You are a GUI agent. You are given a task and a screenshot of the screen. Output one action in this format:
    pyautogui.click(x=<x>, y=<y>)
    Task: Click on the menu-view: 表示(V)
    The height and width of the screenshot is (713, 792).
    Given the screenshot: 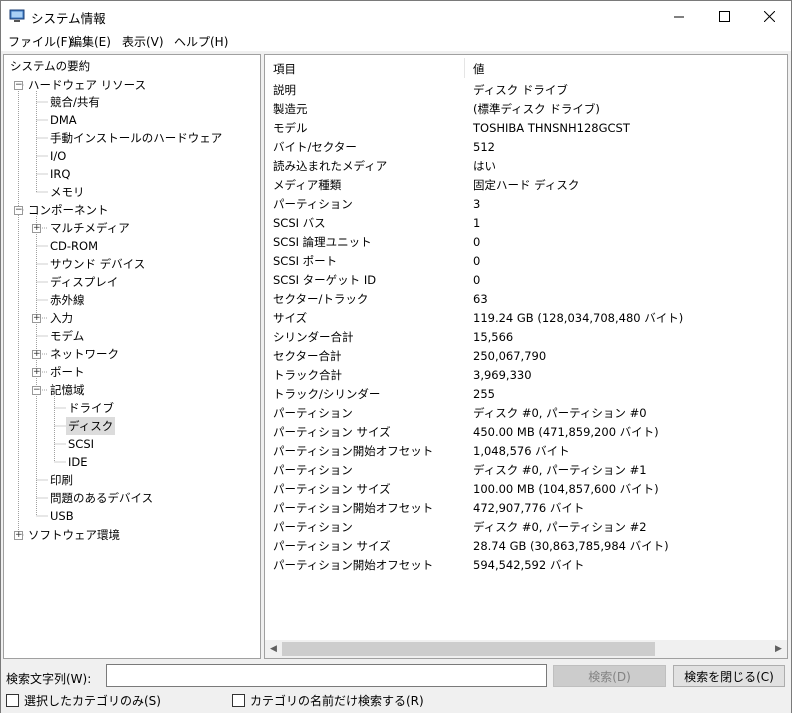 What is the action you would take?
    pyautogui.click(x=143, y=41)
    